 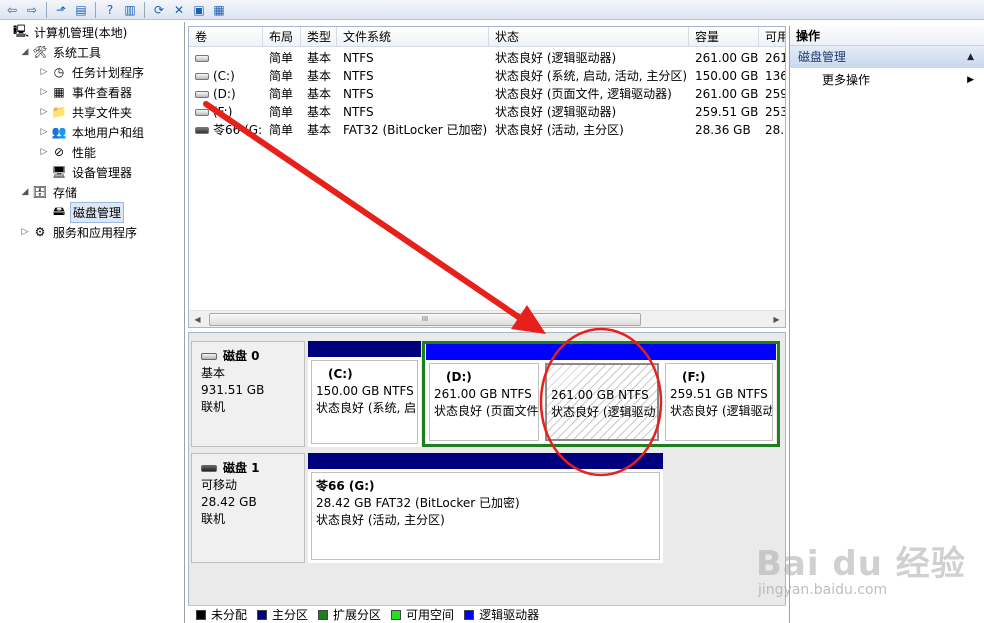 I want to click on volume-row: (F:) 简单 基本 NTFS 状态良好 (逻辑驱动器) 259.51 GB 253, so click(x=487, y=112).